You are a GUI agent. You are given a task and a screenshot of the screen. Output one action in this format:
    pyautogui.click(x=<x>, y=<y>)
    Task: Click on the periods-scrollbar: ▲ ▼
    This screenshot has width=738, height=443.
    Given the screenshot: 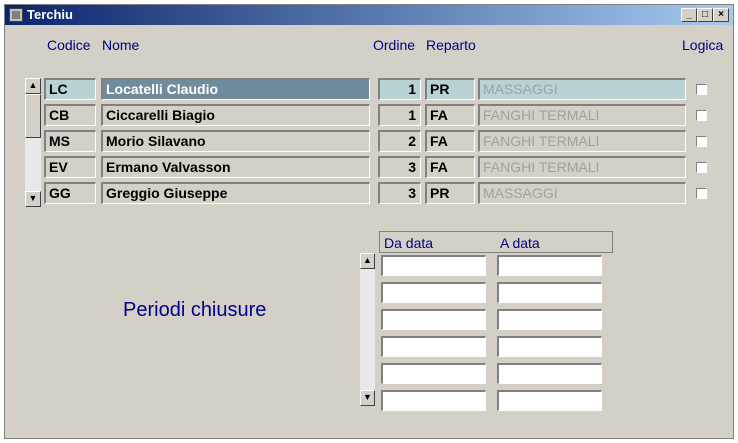 What is the action you would take?
    pyautogui.click(x=367, y=329)
    